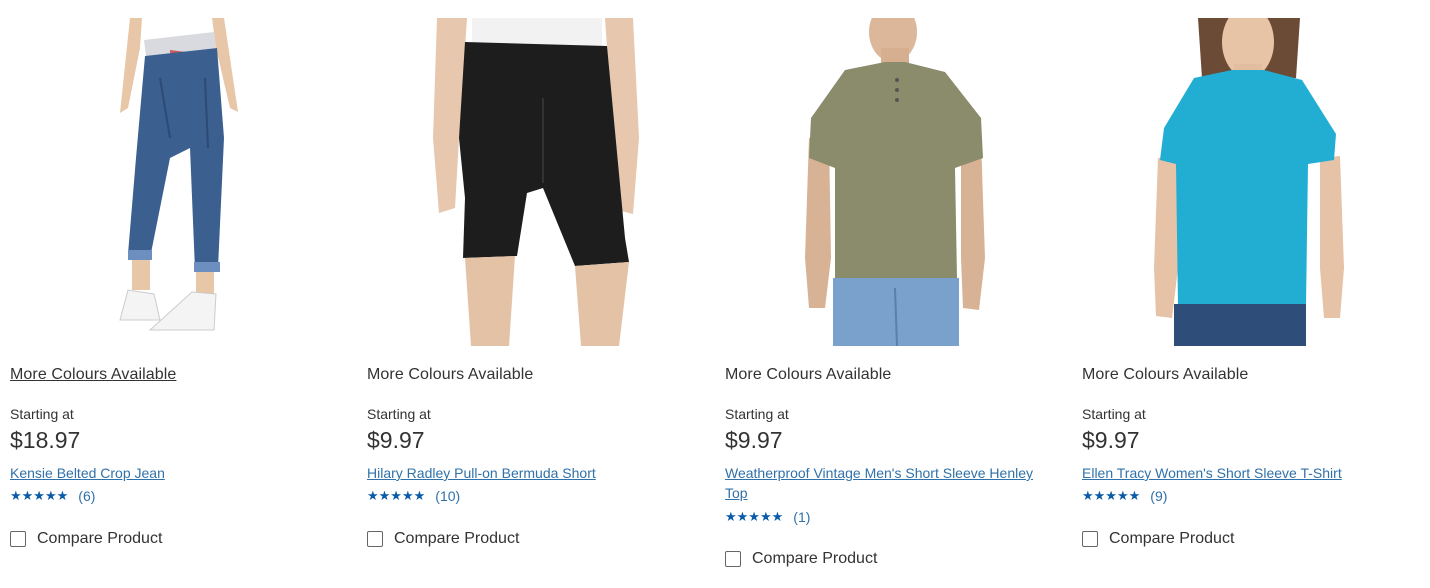 The image size is (1430, 588). What do you see at coordinates (45, 440) in the screenshot?
I see `price: $18.97` at bounding box center [45, 440].